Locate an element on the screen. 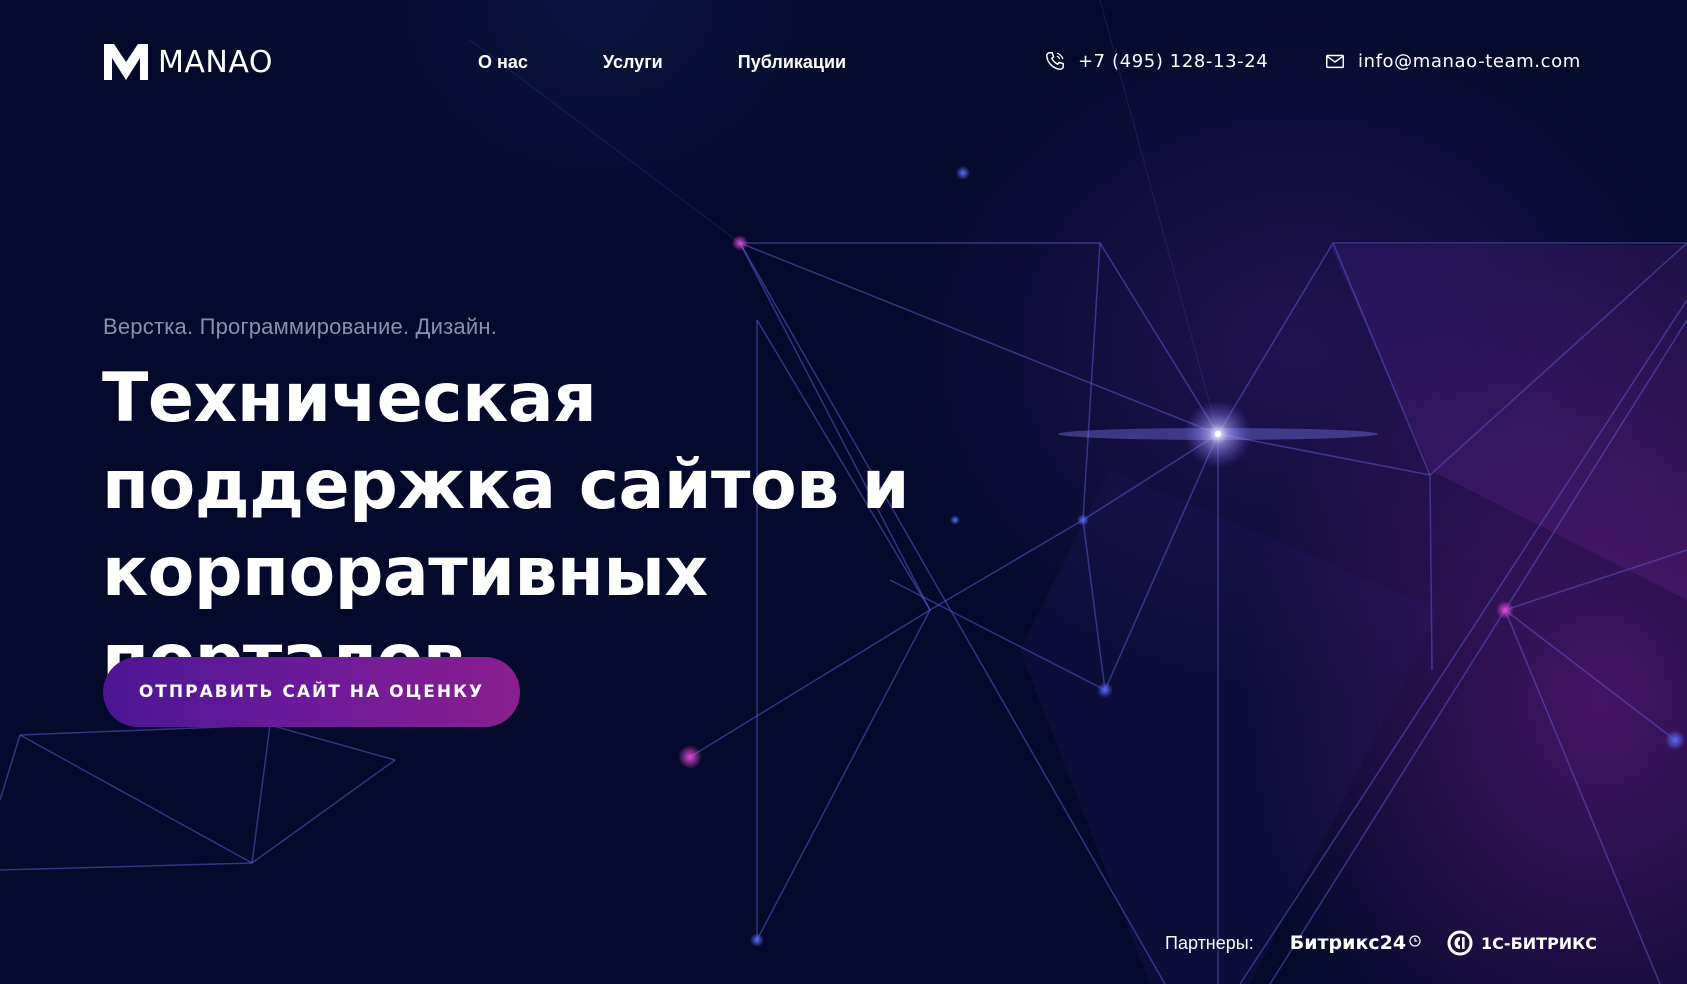 This screenshot has width=1687, height=984. partners-bar: Партнеры: Битрикс24 1С-БИТРИКС is located at coordinates (1381, 943).